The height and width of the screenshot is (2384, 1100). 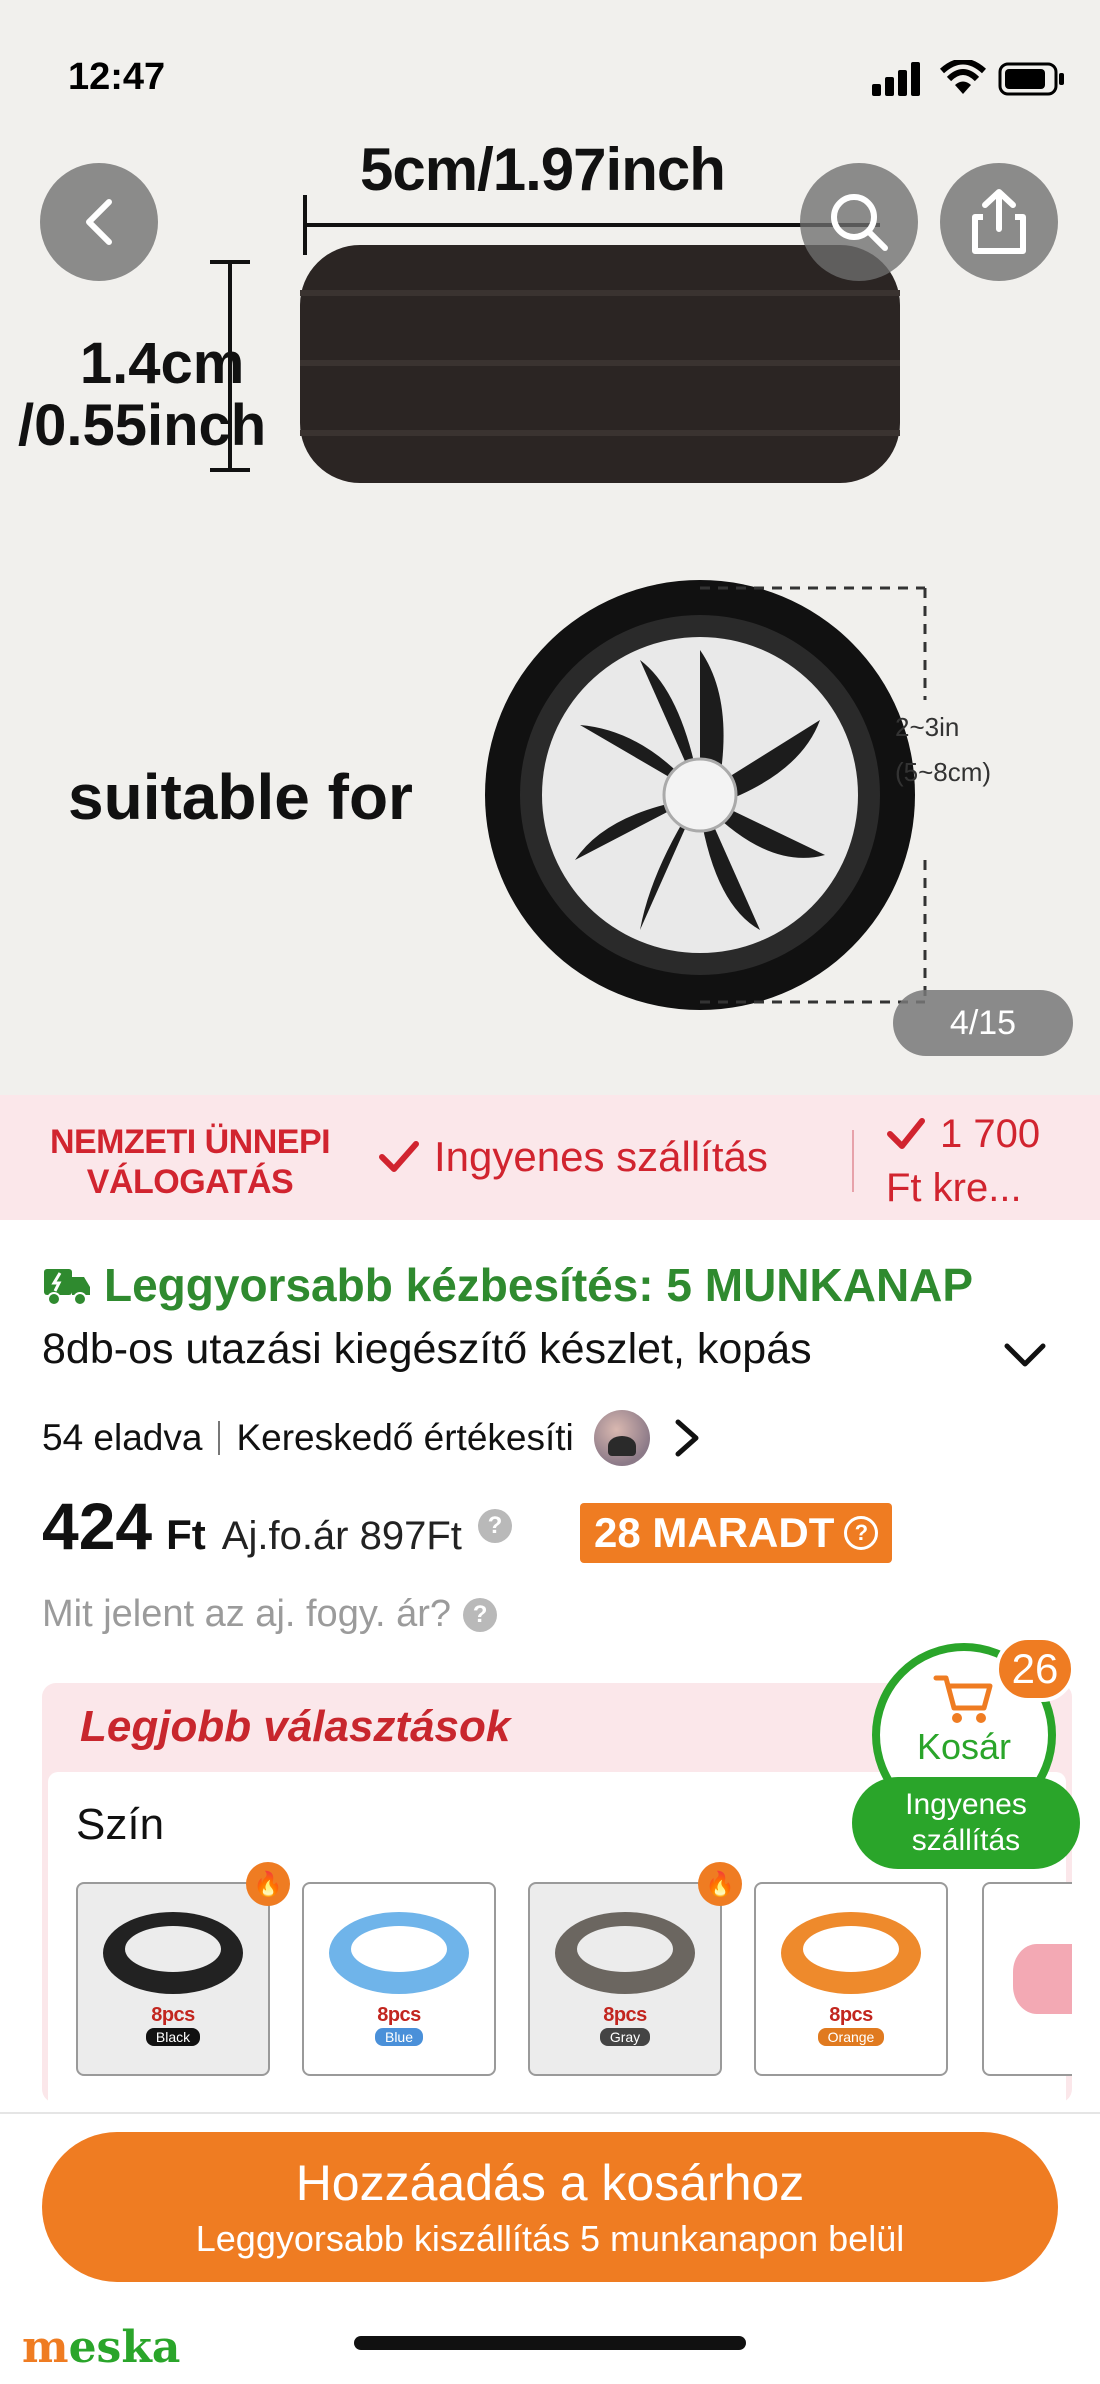 What do you see at coordinates (943, 750) in the screenshot?
I see `wheel-size-label: 2~3in (5~8cm)` at bounding box center [943, 750].